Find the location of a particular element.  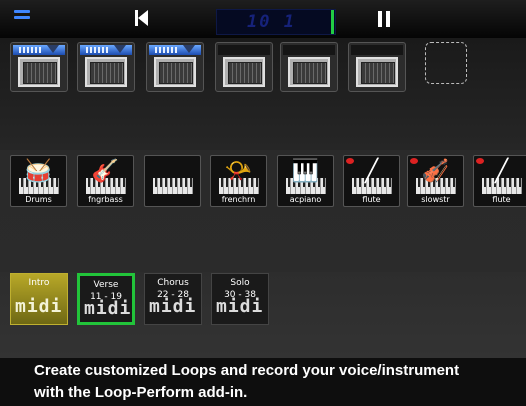

instrument-label: frenchrn is located at coordinates (238, 199).